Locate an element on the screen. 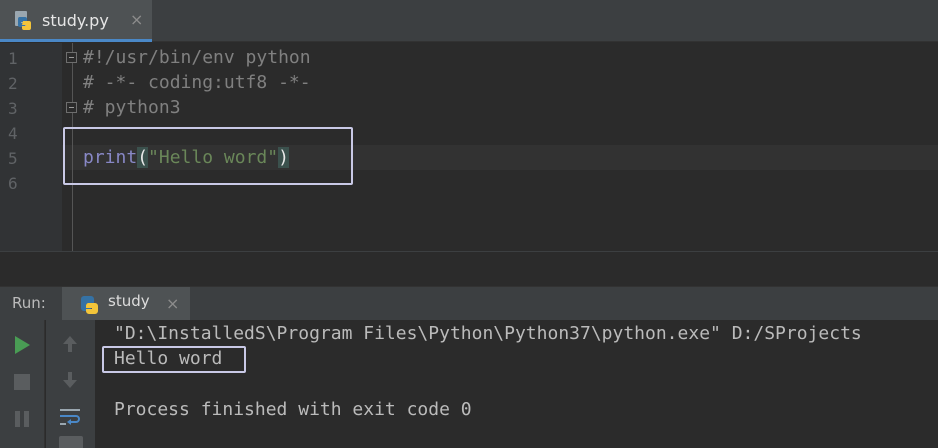 Image resolution: width=938 pixels, height=448 pixels. tab-study-py: study.py × is located at coordinates (76, 21).